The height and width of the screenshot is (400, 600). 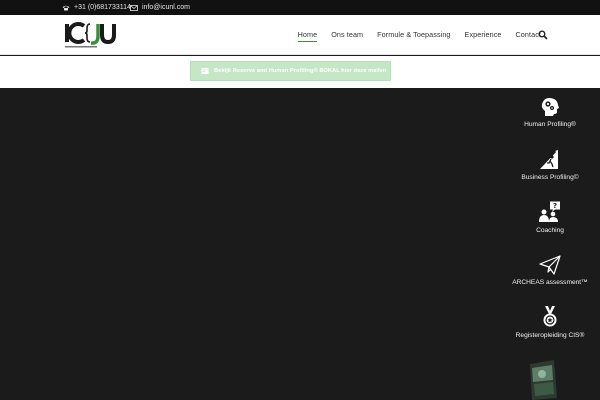 What do you see at coordinates (550, 316) in the screenshot?
I see `medal-icon` at bounding box center [550, 316].